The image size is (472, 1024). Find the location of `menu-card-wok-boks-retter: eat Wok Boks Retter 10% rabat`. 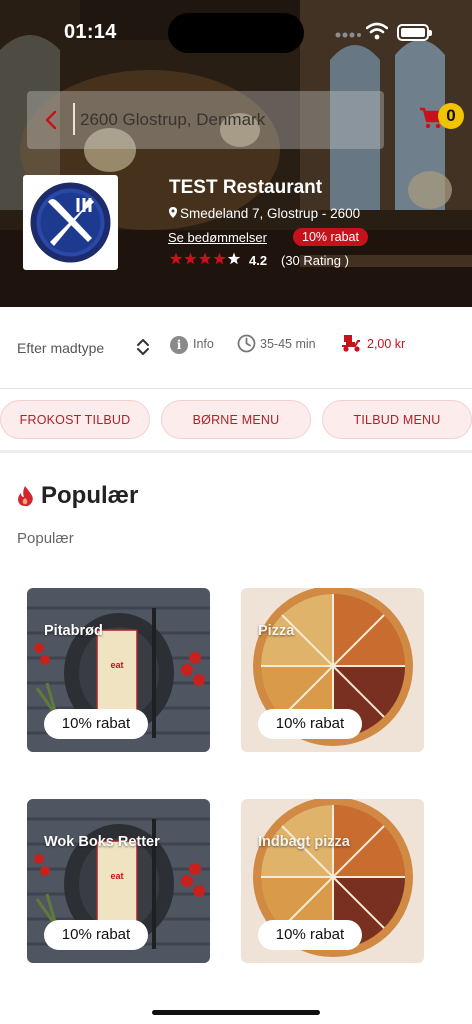

menu-card-wok-boks-retter: eat Wok Boks Retter 10% rabat is located at coordinates (118, 881).